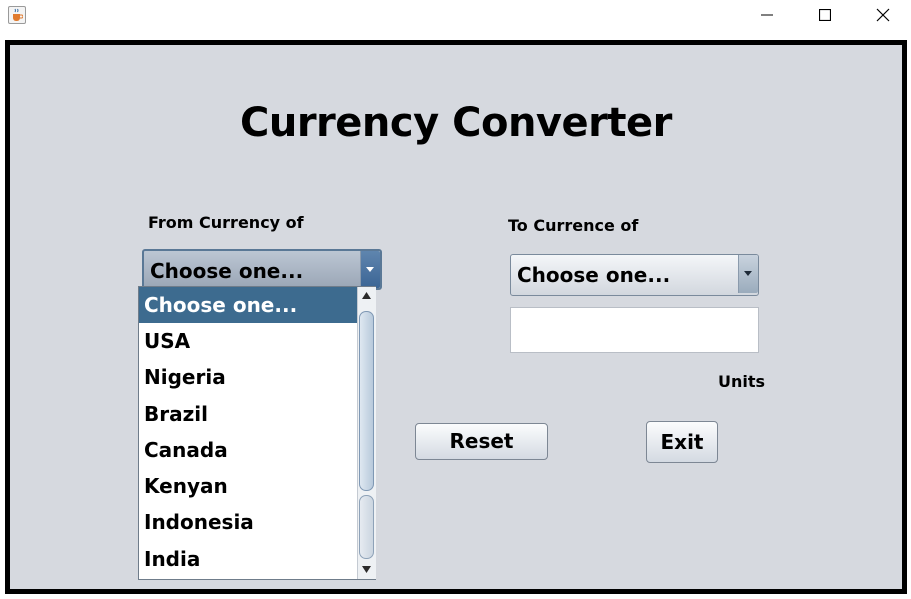  I want to click on maximize-button, so click(825, 15).